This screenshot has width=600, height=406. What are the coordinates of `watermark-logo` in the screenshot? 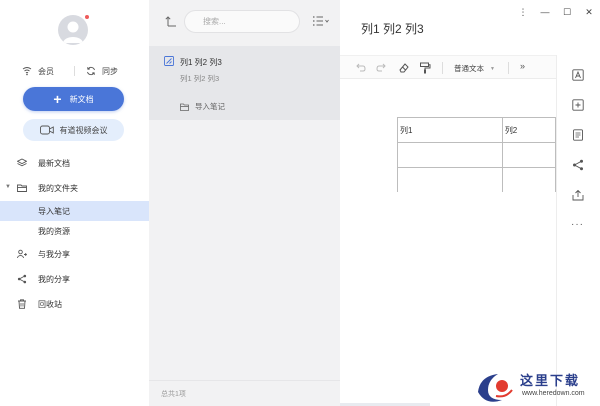 It's located at (495, 388).